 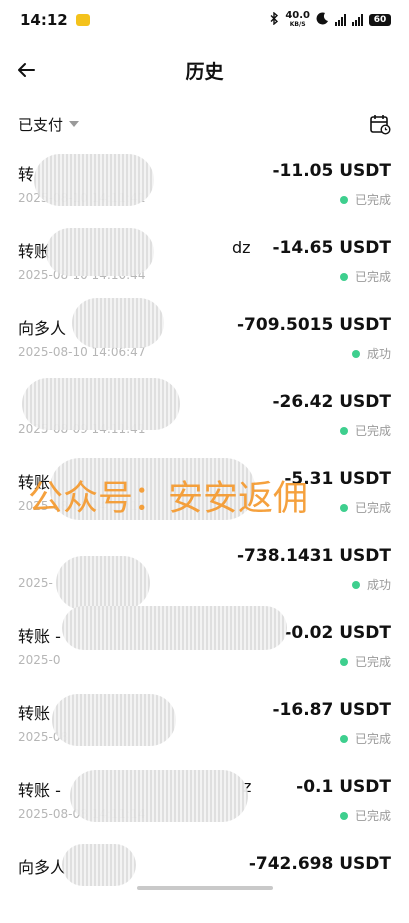 I want to click on page-header: 历史, so click(x=204, y=70).